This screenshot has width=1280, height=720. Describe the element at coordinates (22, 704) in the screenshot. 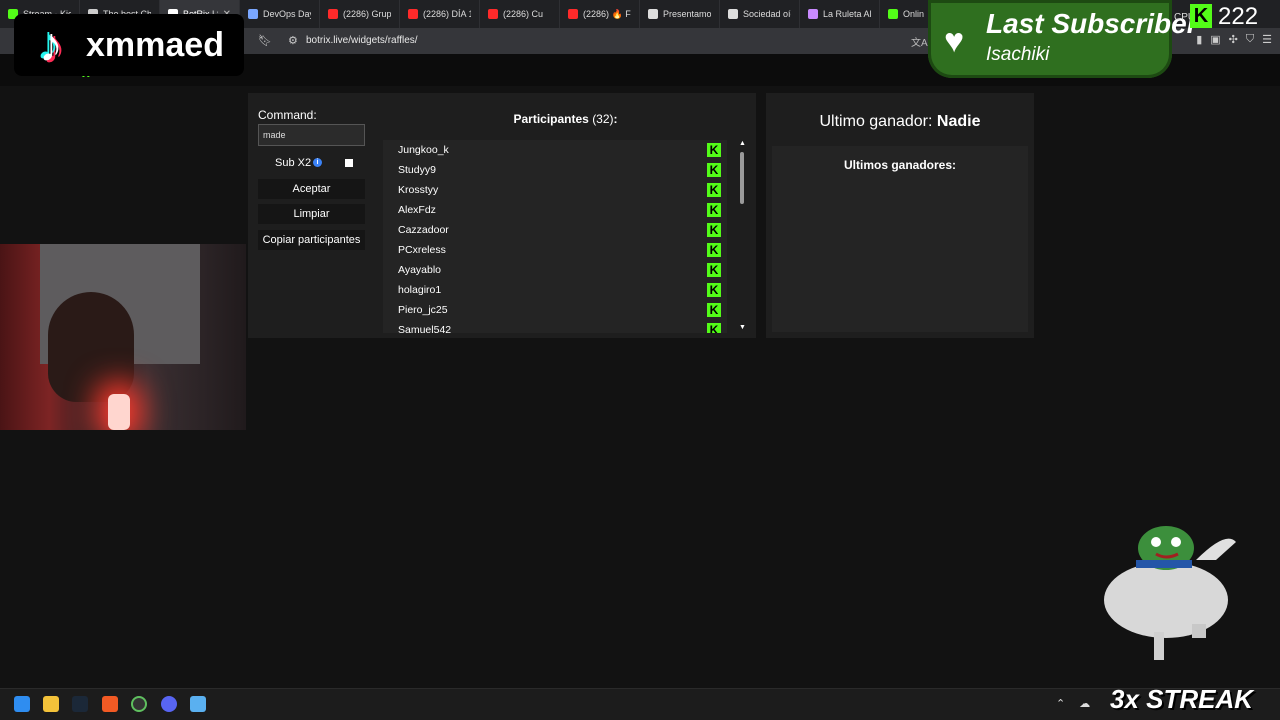

I see `windows-start-icon` at that location.